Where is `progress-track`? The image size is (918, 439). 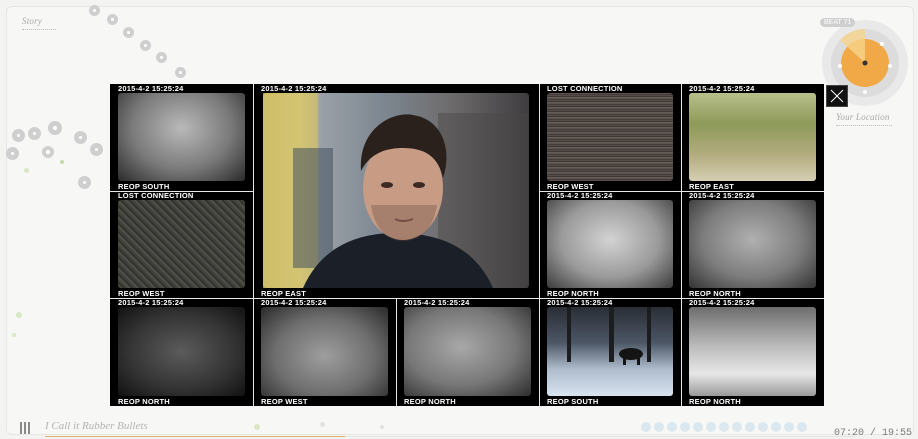
progress-track is located at coordinates (450, 436).